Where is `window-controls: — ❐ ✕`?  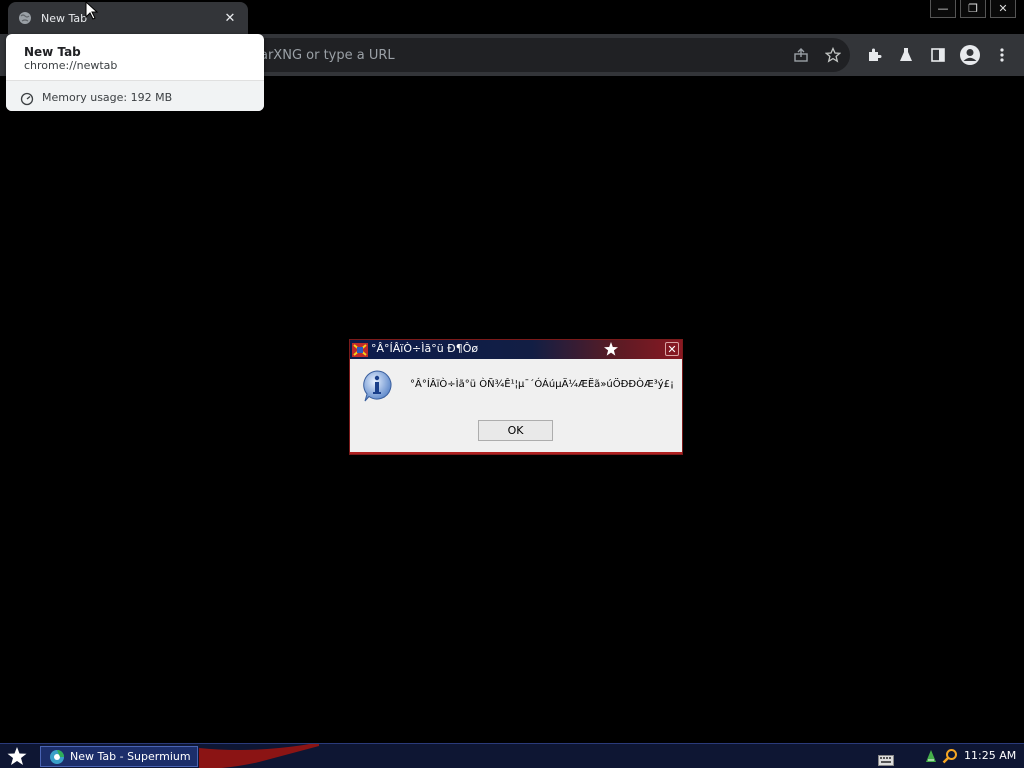 window-controls: — ❐ ✕ is located at coordinates (973, 9).